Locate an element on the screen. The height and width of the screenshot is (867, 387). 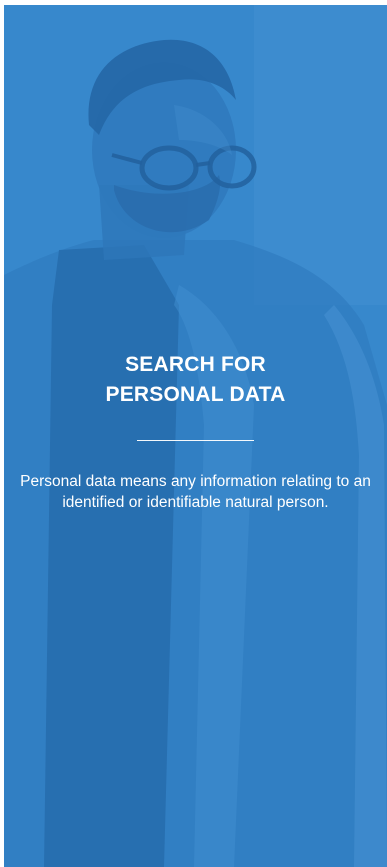
title-line-1: SEARCH FOR is located at coordinates (195, 364).